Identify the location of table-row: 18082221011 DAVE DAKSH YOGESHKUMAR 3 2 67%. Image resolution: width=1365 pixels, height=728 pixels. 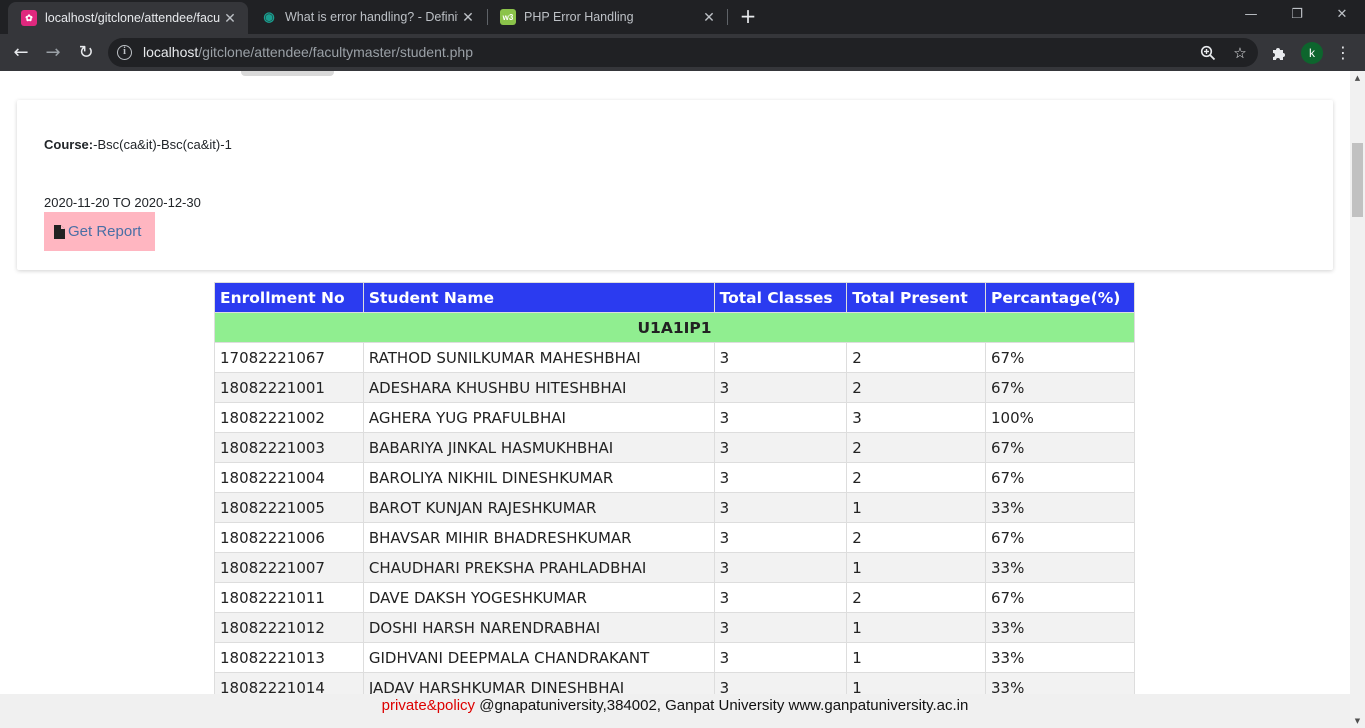
(674, 597).